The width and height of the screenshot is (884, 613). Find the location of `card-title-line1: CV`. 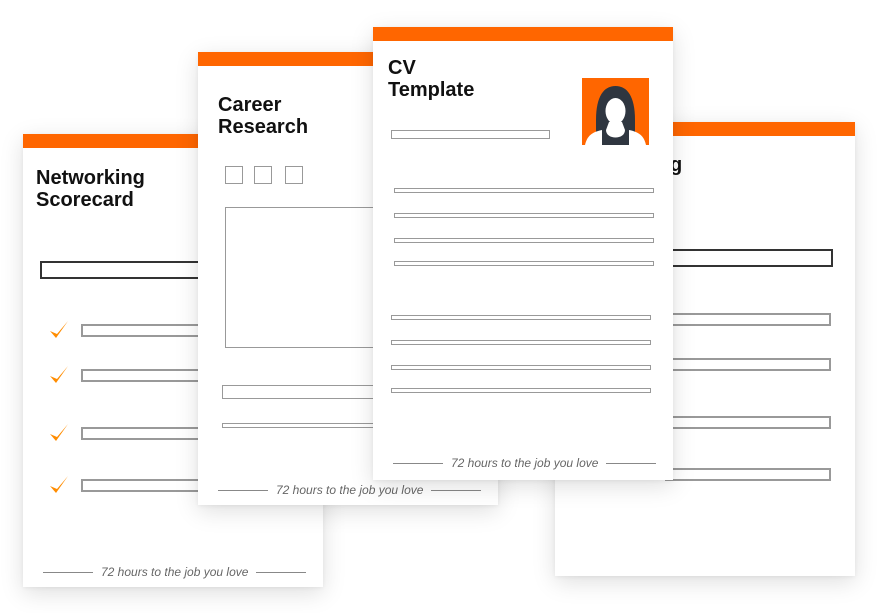

card-title-line1: CV is located at coordinates (402, 68).